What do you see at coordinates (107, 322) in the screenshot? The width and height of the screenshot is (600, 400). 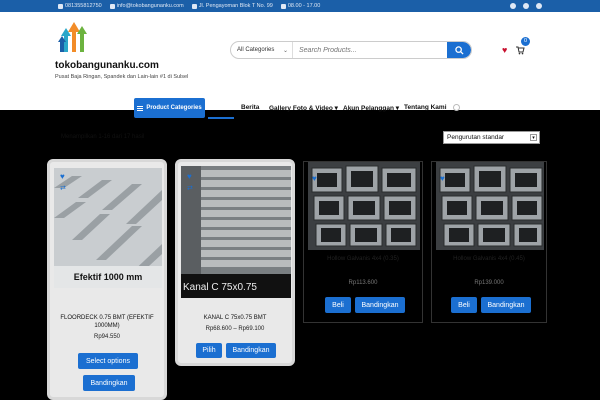 I see `product-title: FLOORDECK 0.75 BMT (EFEKTIF 1000MM)` at bounding box center [107, 322].